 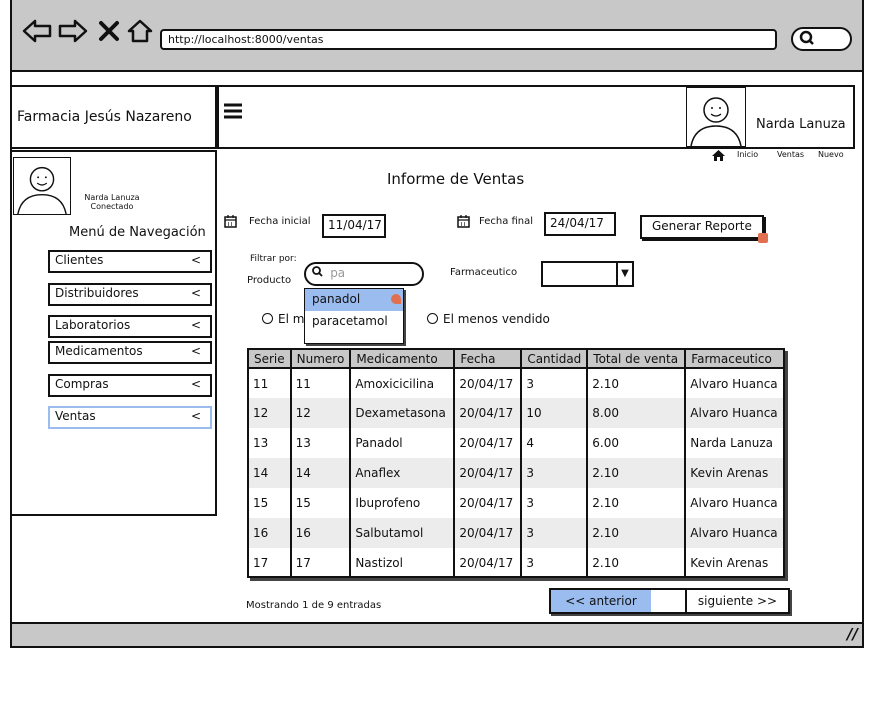 I want to click on home-outline-icon, so click(x=140, y=34).